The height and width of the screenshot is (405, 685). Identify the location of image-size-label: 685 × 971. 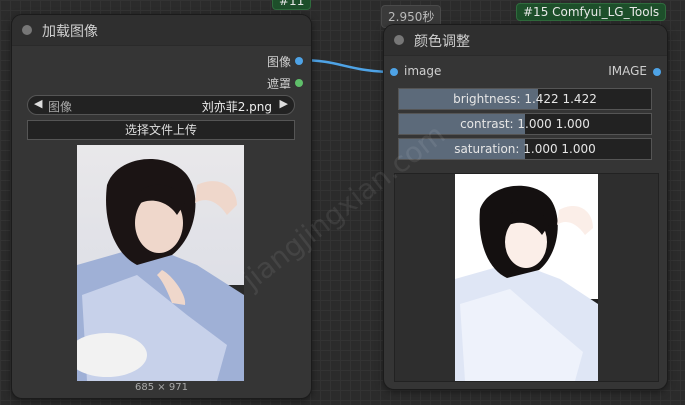
(161, 387).